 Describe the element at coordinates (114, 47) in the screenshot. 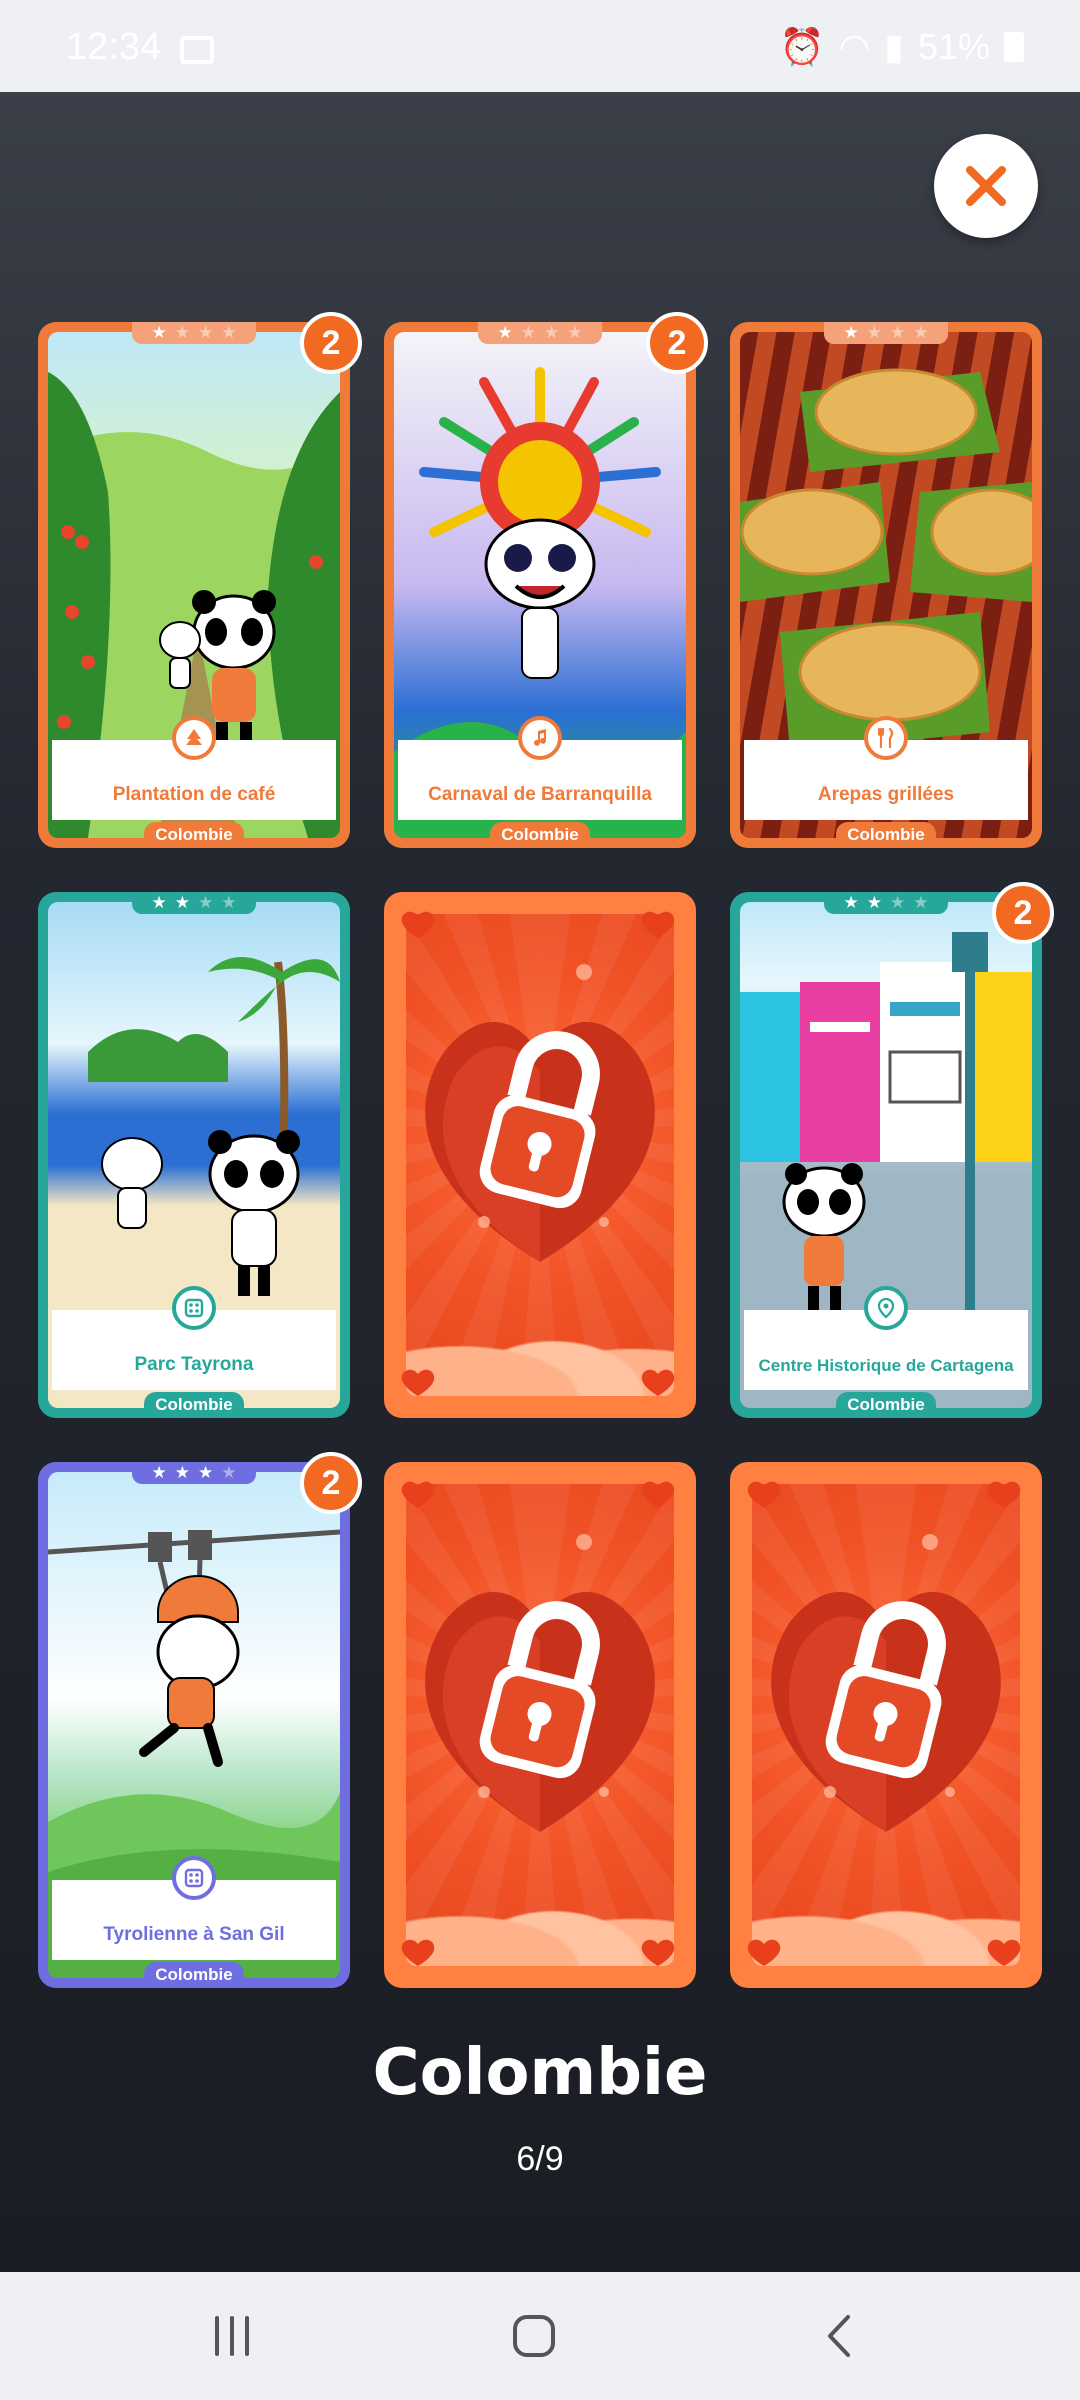

I see `status-time: 12:34` at that location.